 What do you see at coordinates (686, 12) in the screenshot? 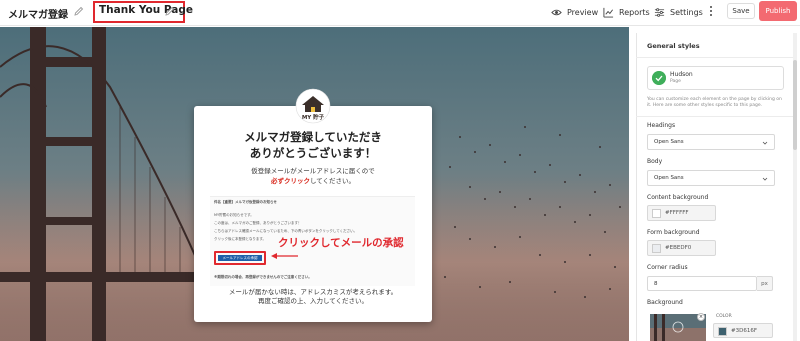
I see `settings-label: Settings` at bounding box center [686, 12].